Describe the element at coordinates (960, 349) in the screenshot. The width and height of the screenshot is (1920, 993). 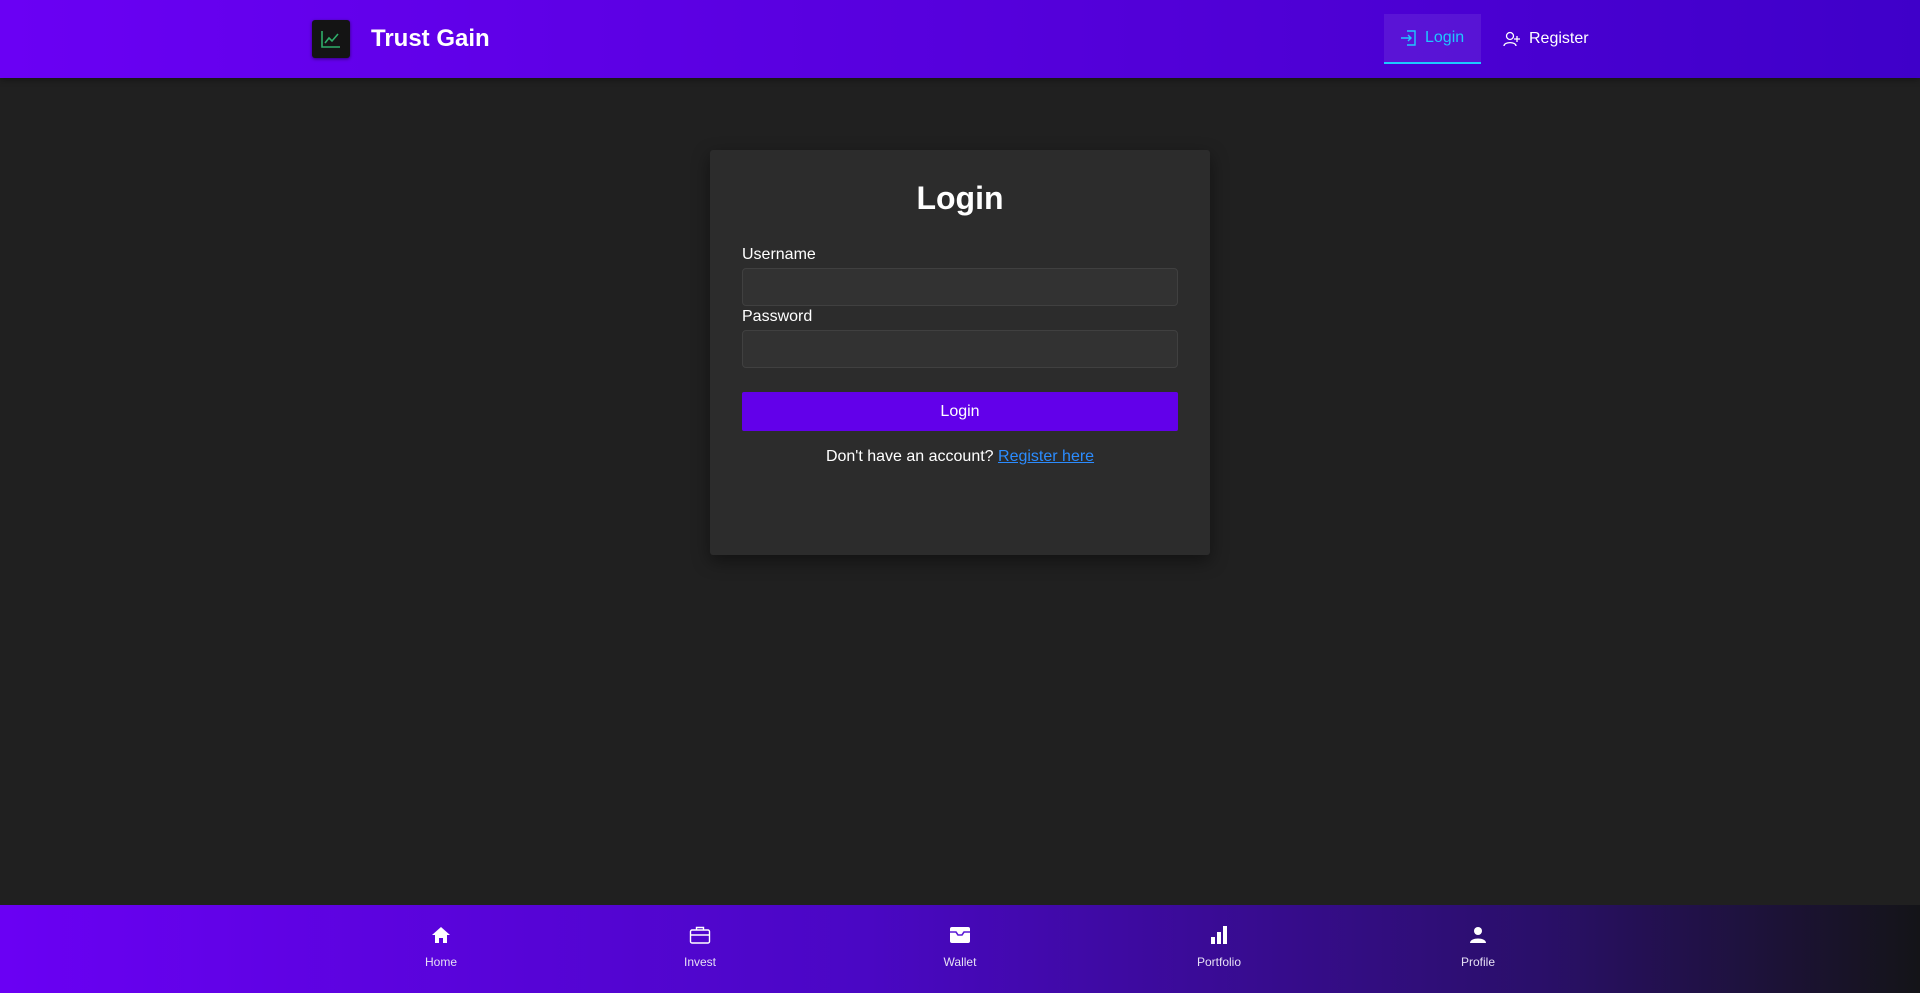
I see `password-input` at that location.